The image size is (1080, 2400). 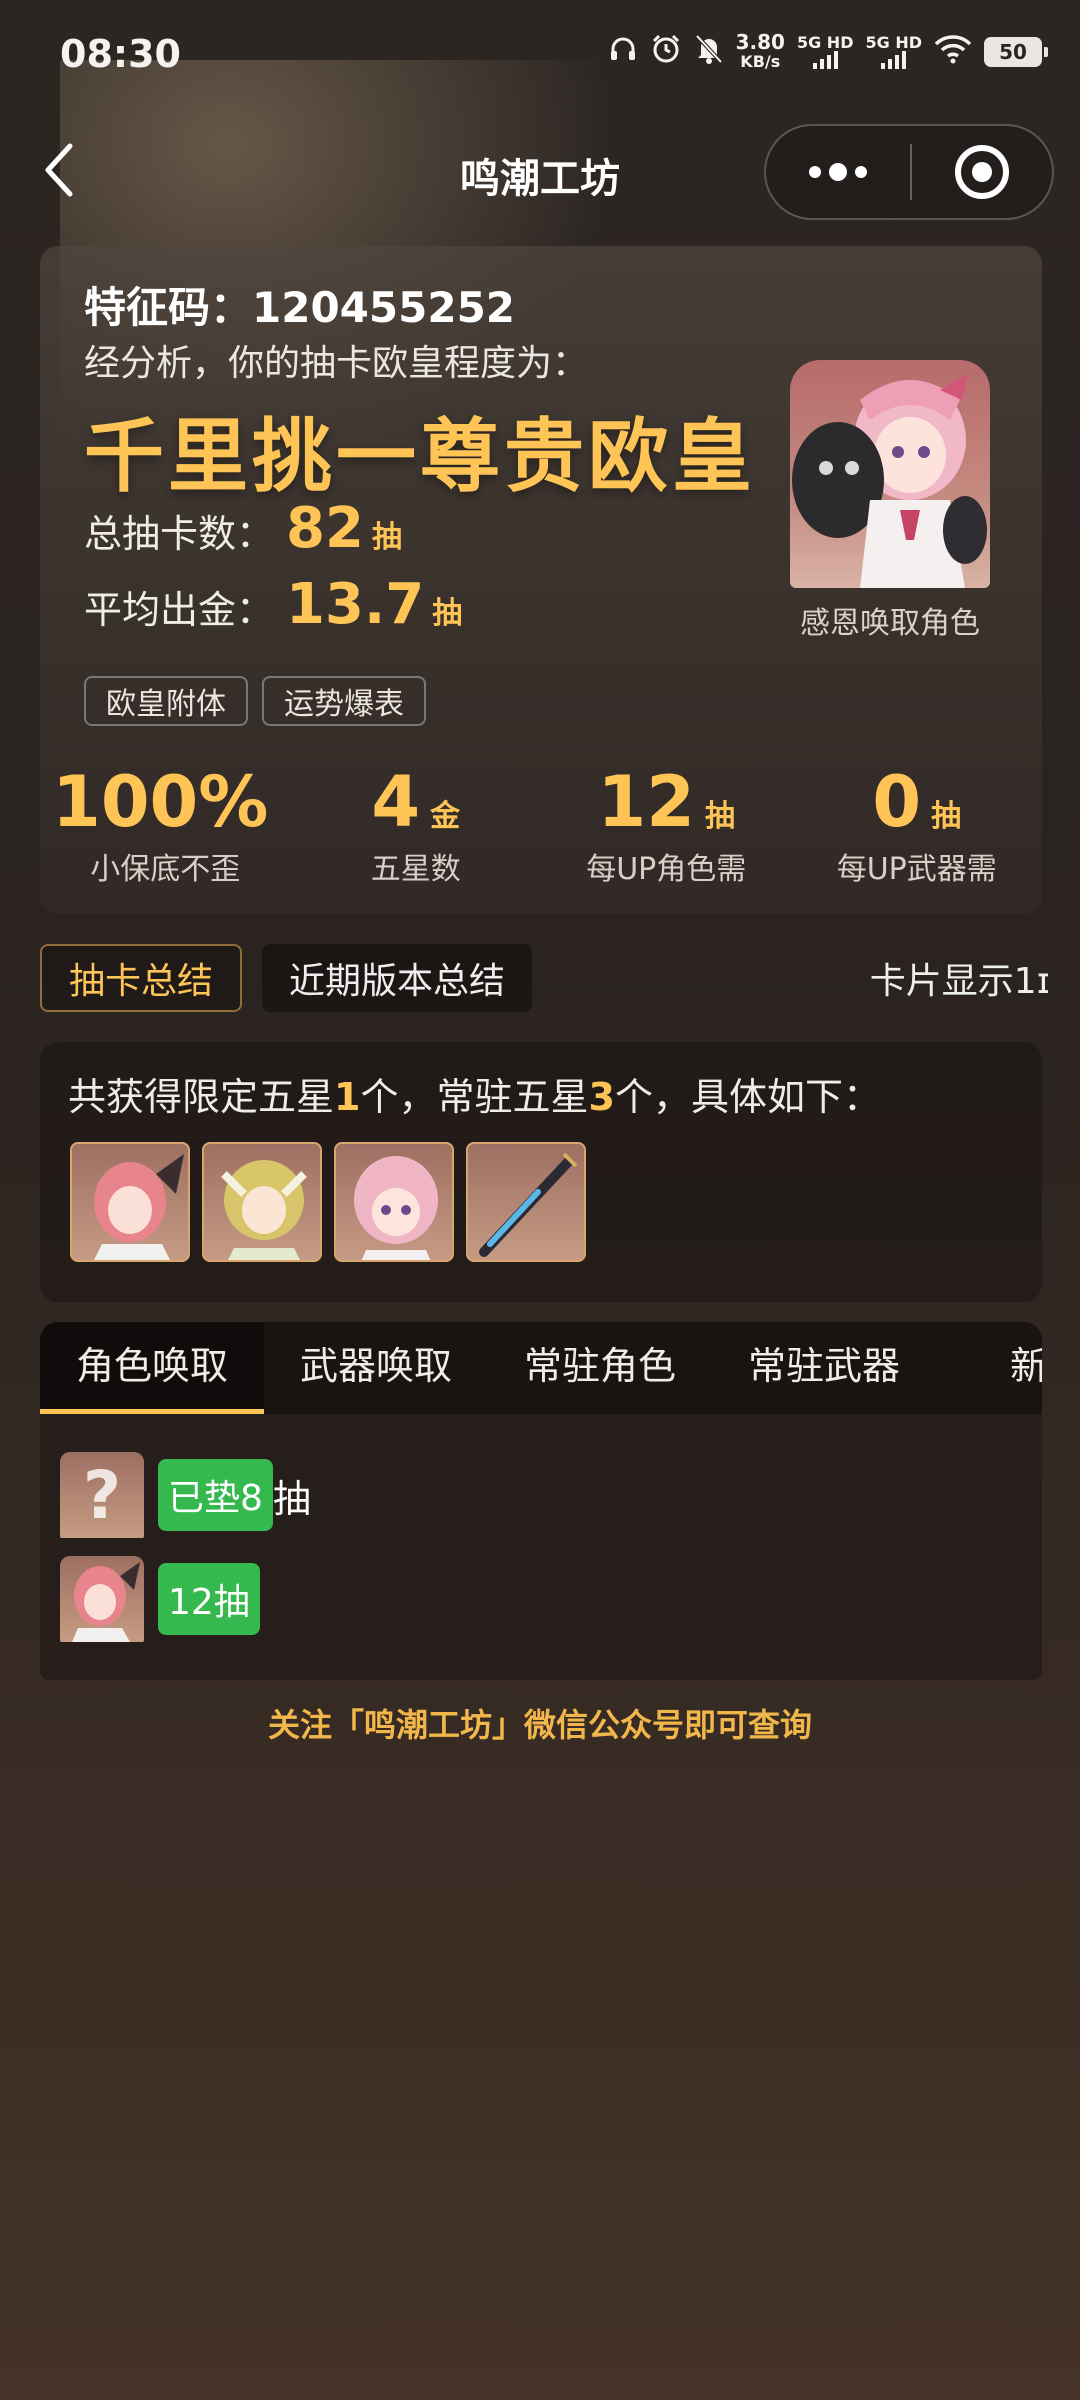 I want to click on metric-label: 五星数, so click(x=415, y=869).